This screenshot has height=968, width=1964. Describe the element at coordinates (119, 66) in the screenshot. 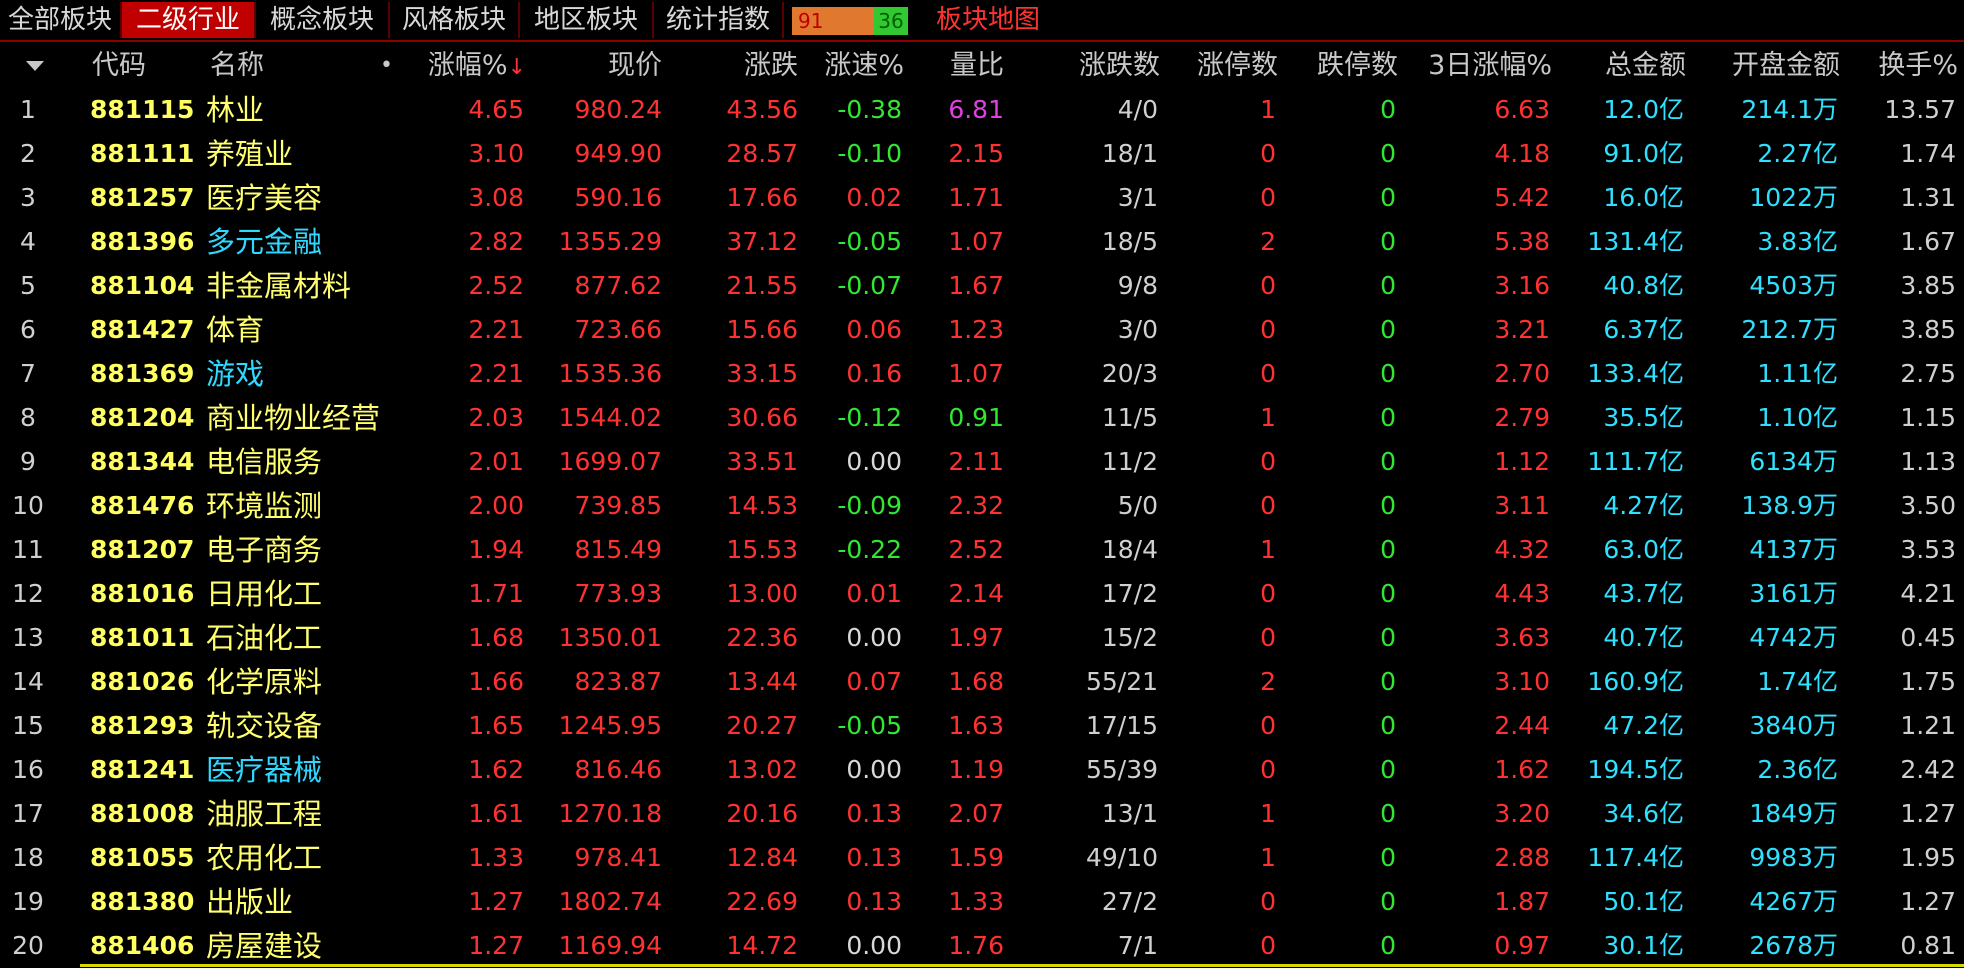

I see `header-code: 代码` at that location.